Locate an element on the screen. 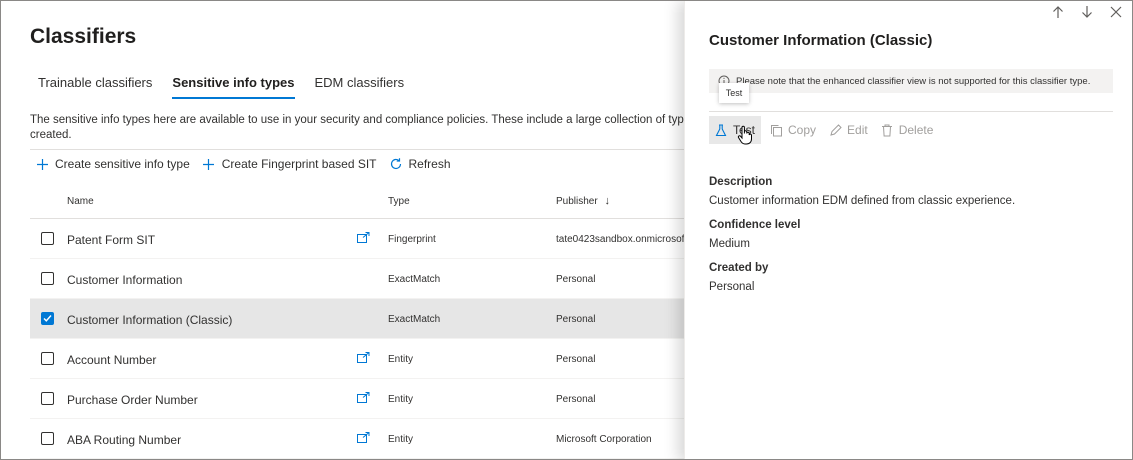  header-type: Type is located at coordinates (472, 201).